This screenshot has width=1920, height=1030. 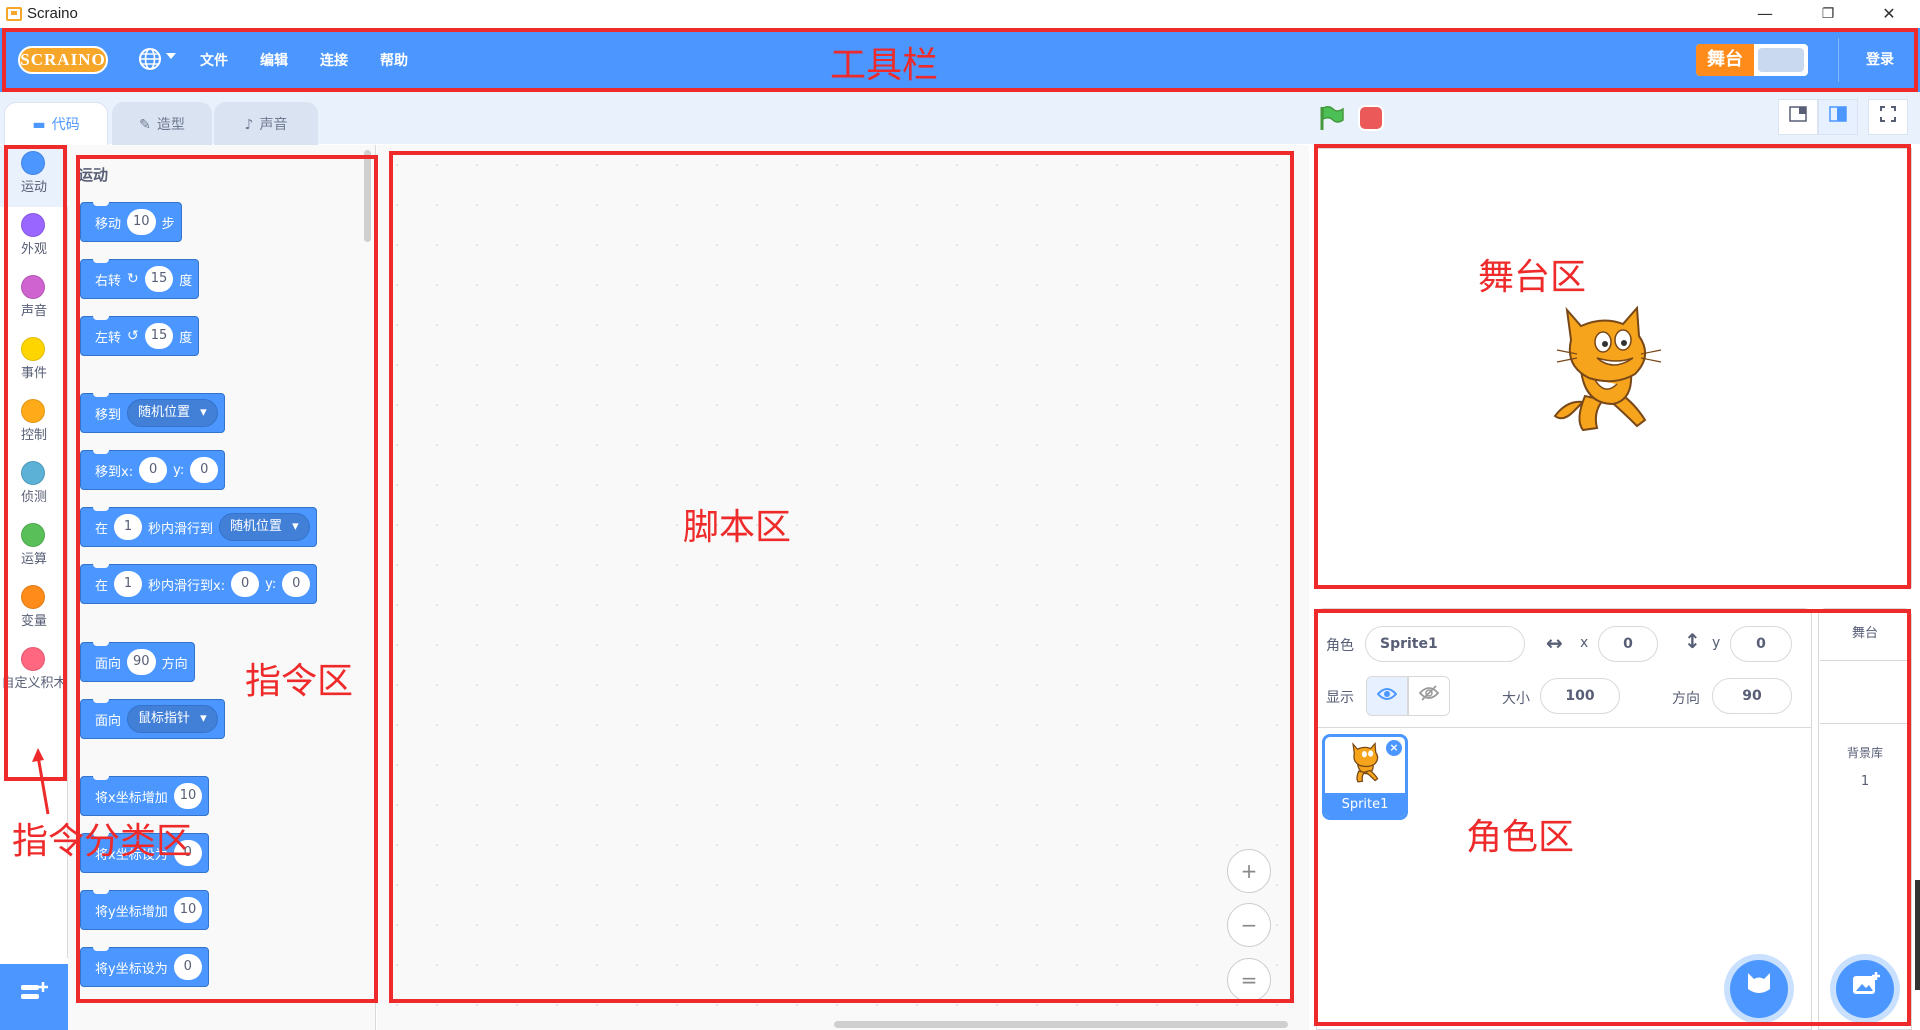 I want to click on y-input: 0, so click(x=1761, y=644).